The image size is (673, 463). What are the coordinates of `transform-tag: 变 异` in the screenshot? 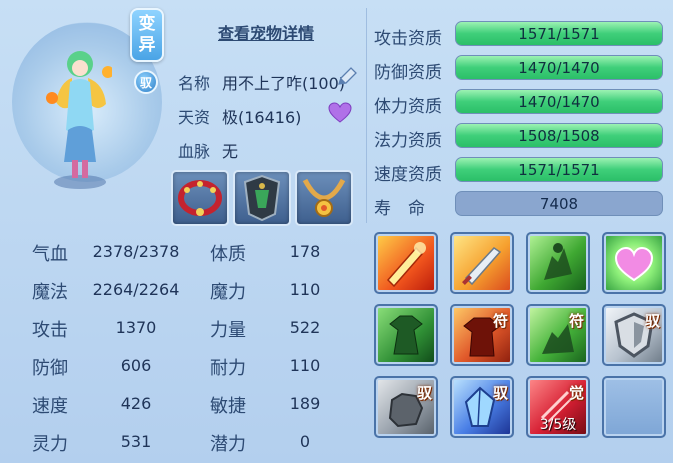 It's located at (147, 35).